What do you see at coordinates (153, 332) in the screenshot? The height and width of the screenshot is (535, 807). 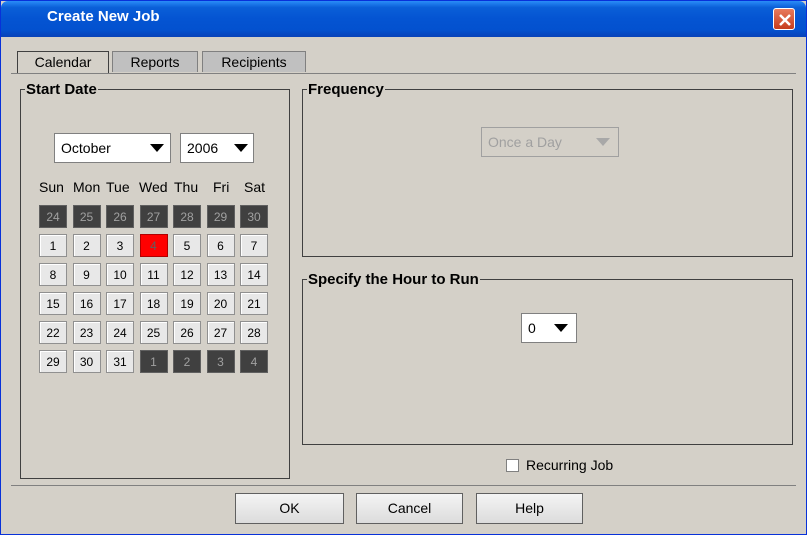 I see `calendar-day: 25` at bounding box center [153, 332].